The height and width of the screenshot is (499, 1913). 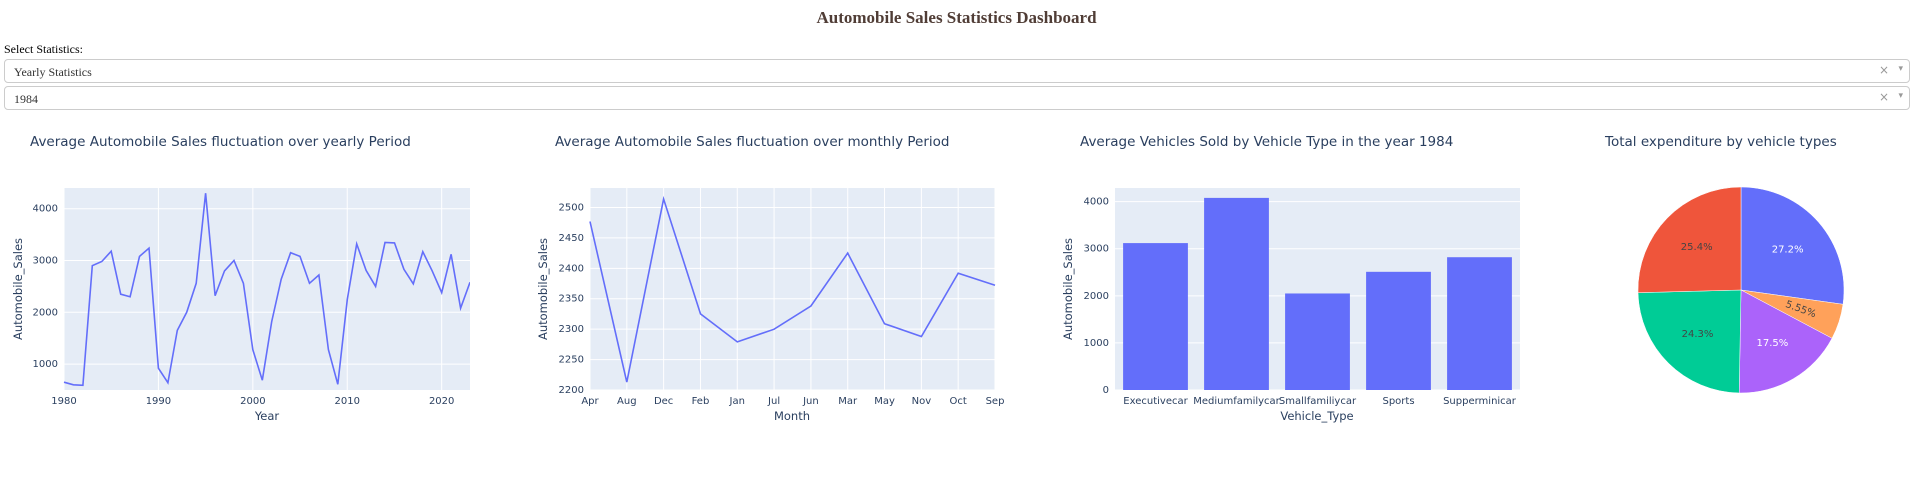 I want to click on x-tick-label: Aug, so click(x=627, y=401).